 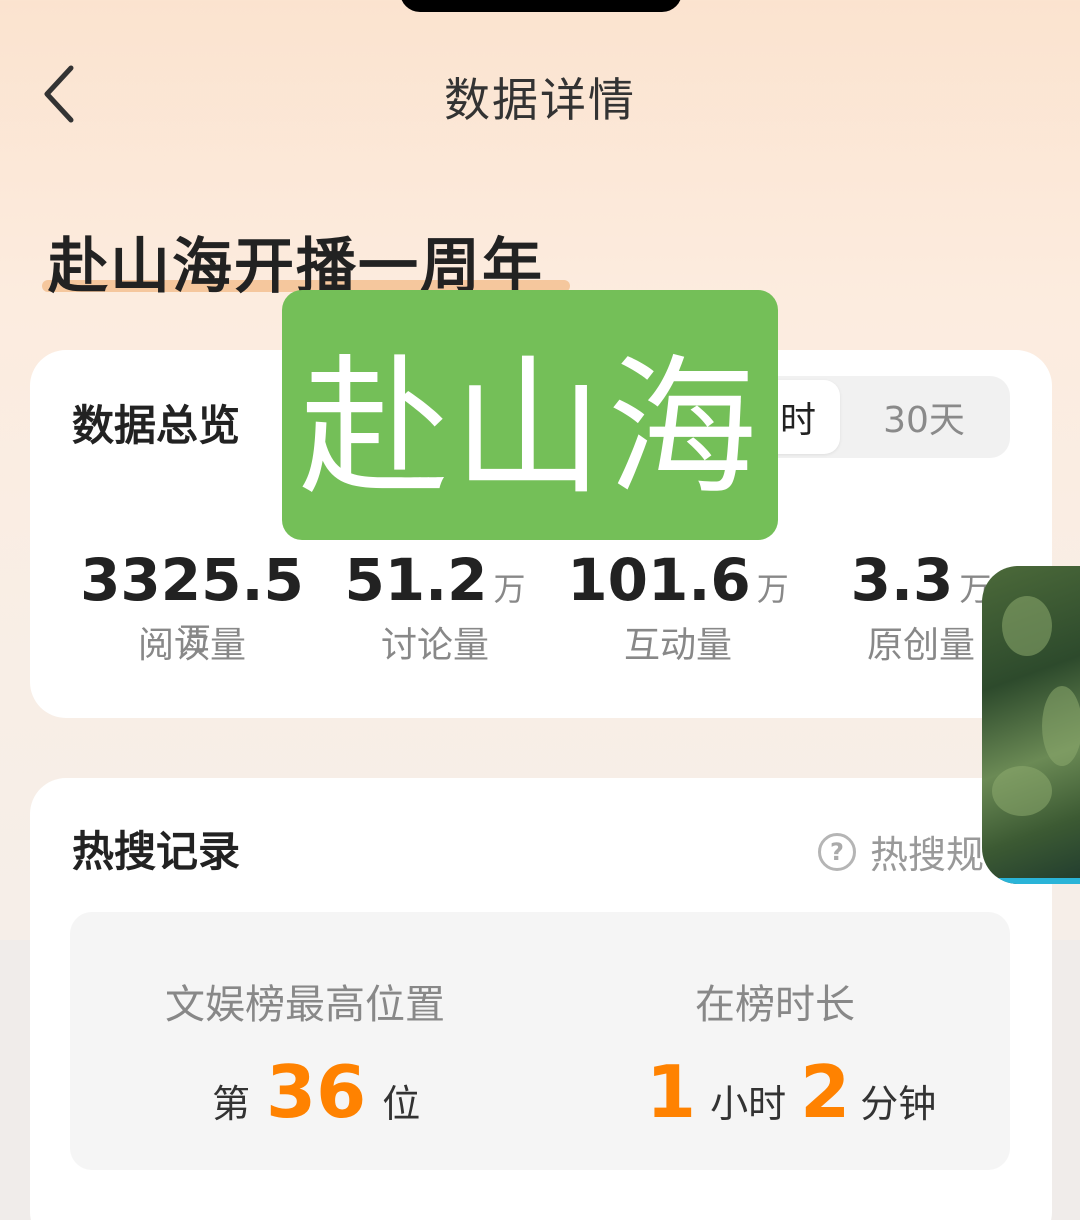 What do you see at coordinates (825, 1092) in the screenshot?
I see `duration-minutes: 2` at bounding box center [825, 1092].